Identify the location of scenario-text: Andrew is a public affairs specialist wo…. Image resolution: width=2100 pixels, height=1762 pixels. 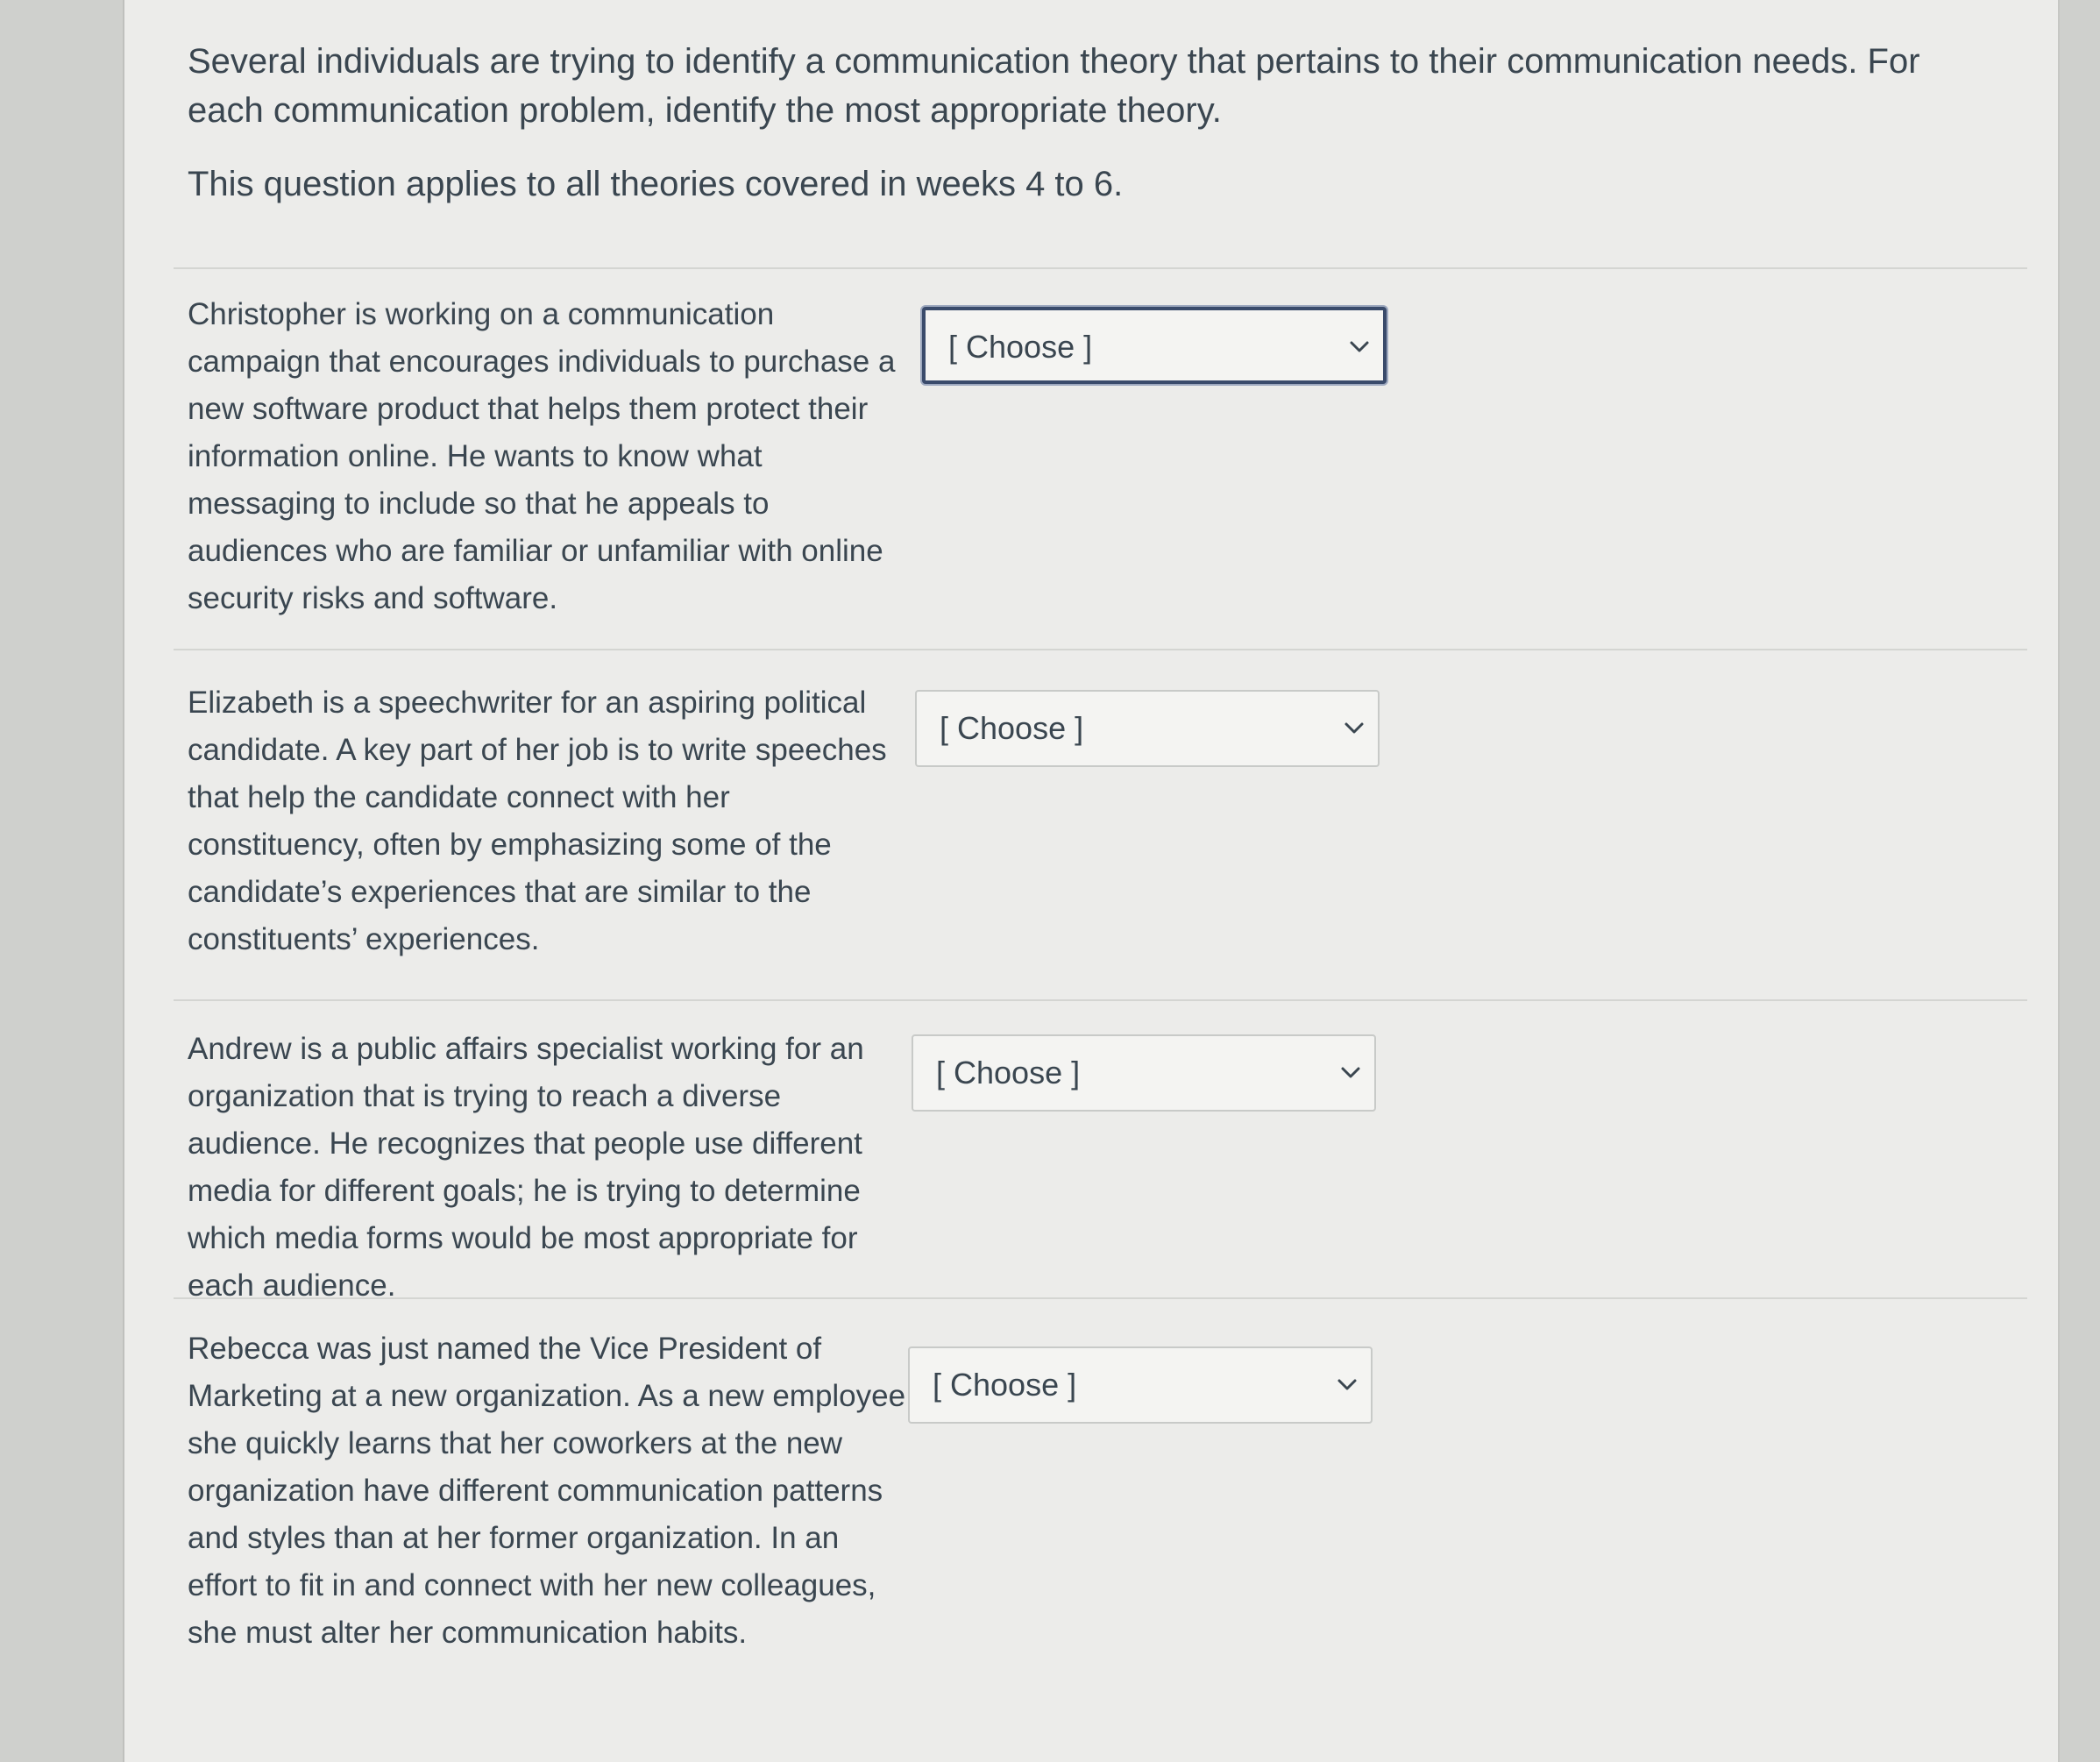
(526, 1167).